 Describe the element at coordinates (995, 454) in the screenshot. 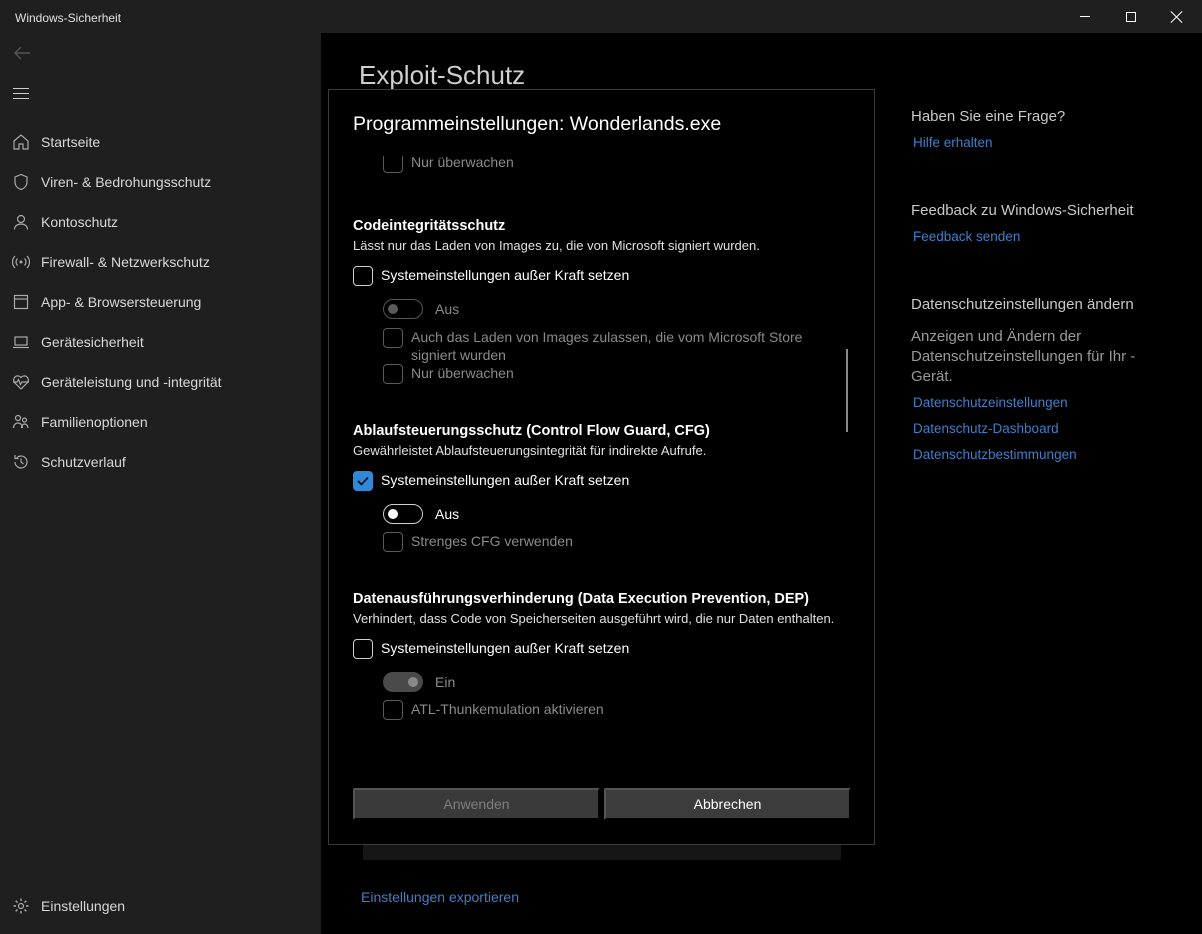

I see `privacy-statement-link: Datenschutzbestimmungen` at that location.